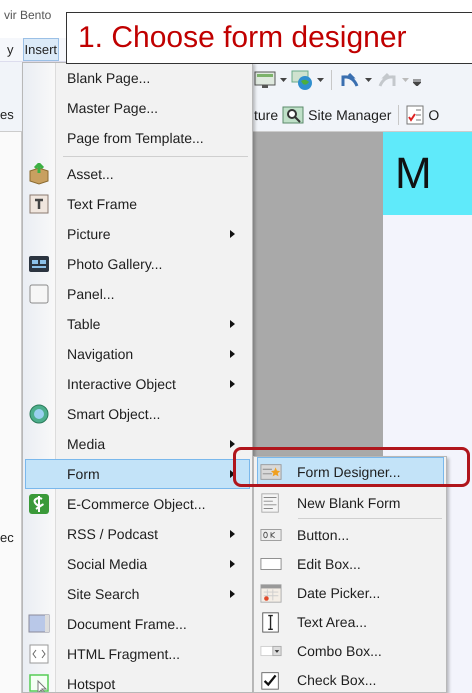 The image size is (472, 693). What do you see at coordinates (137, 324) in the screenshot?
I see `menu-item: Table` at bounding box center [137, 324].